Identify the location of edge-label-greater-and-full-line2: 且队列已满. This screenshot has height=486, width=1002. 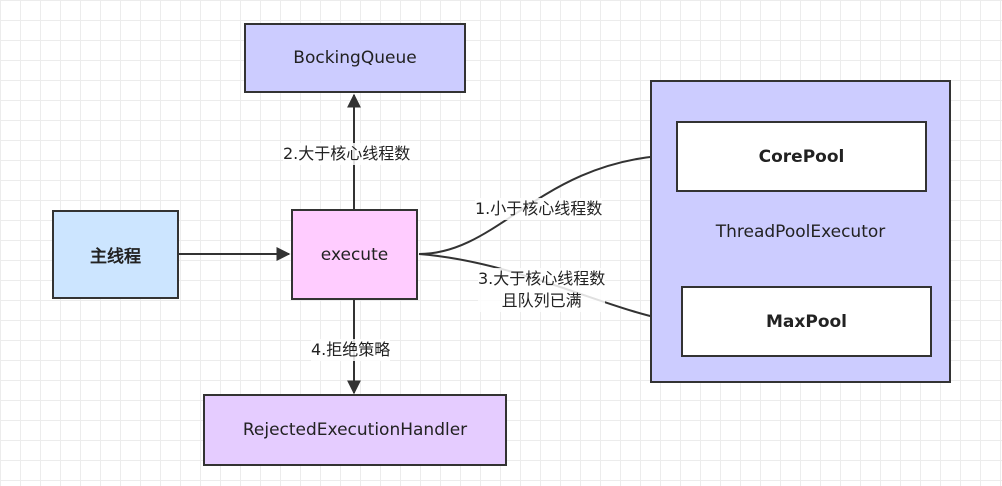
(541, 300).